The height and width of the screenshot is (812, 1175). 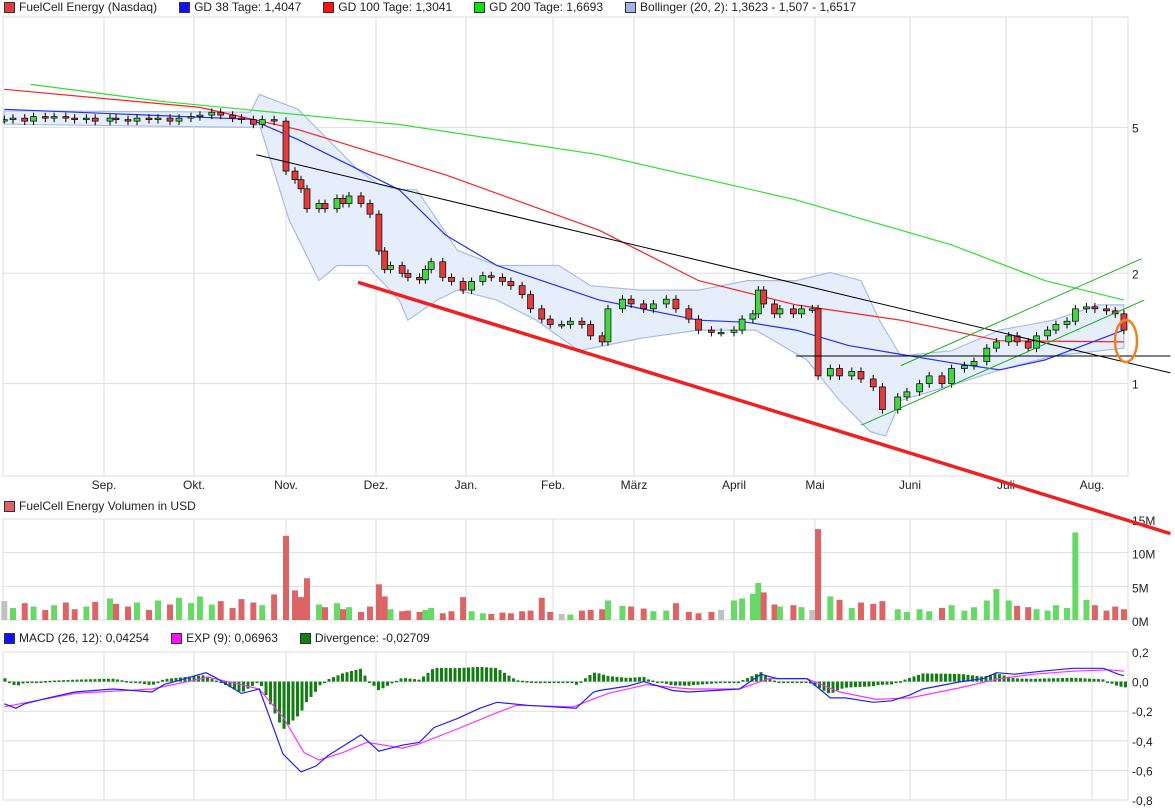 I want to click on y-tick-label: 2, so click(x=1135, y=274).